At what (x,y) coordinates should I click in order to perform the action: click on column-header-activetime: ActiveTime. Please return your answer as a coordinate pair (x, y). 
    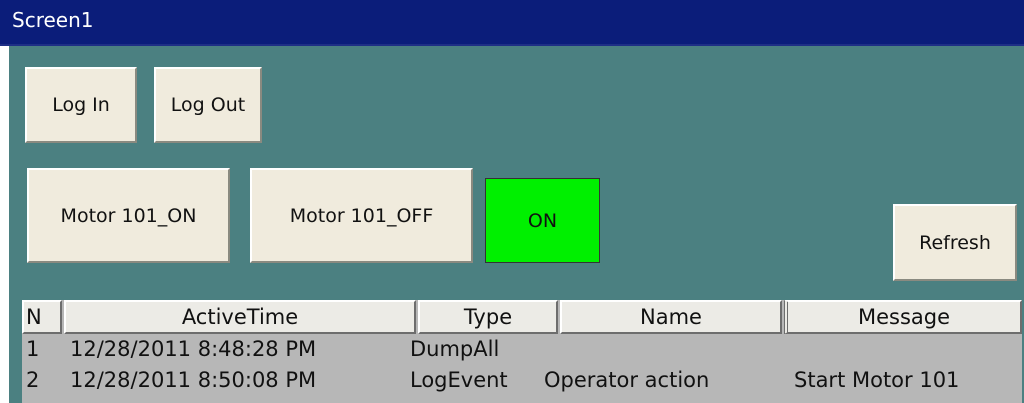
    Looking at the image, I should click on (240, 317).